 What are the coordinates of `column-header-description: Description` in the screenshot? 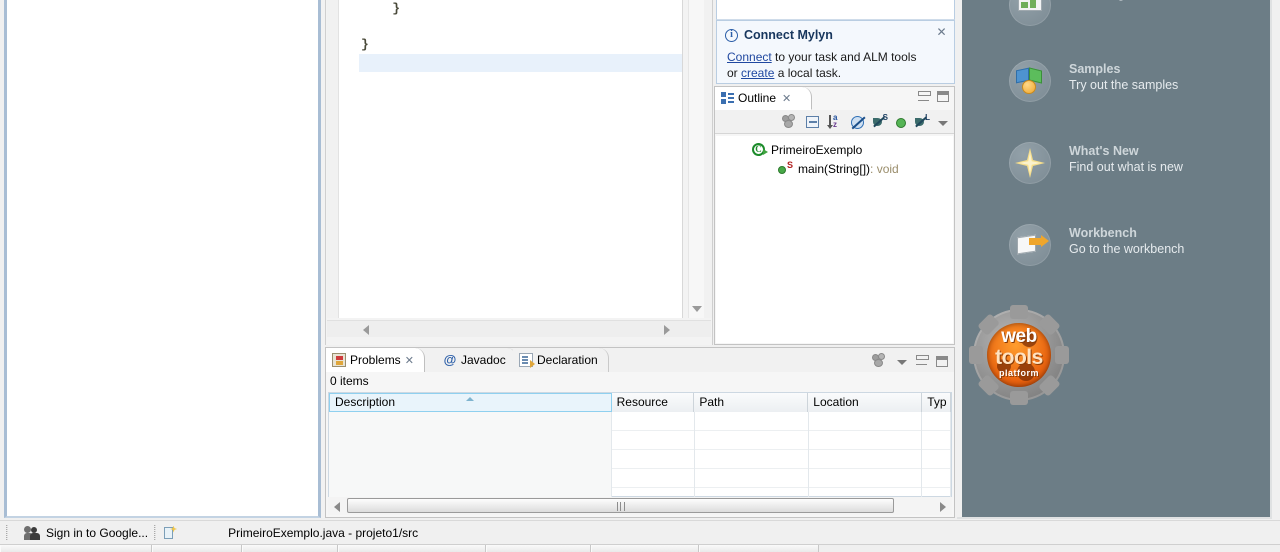 It's located at (470, 402).